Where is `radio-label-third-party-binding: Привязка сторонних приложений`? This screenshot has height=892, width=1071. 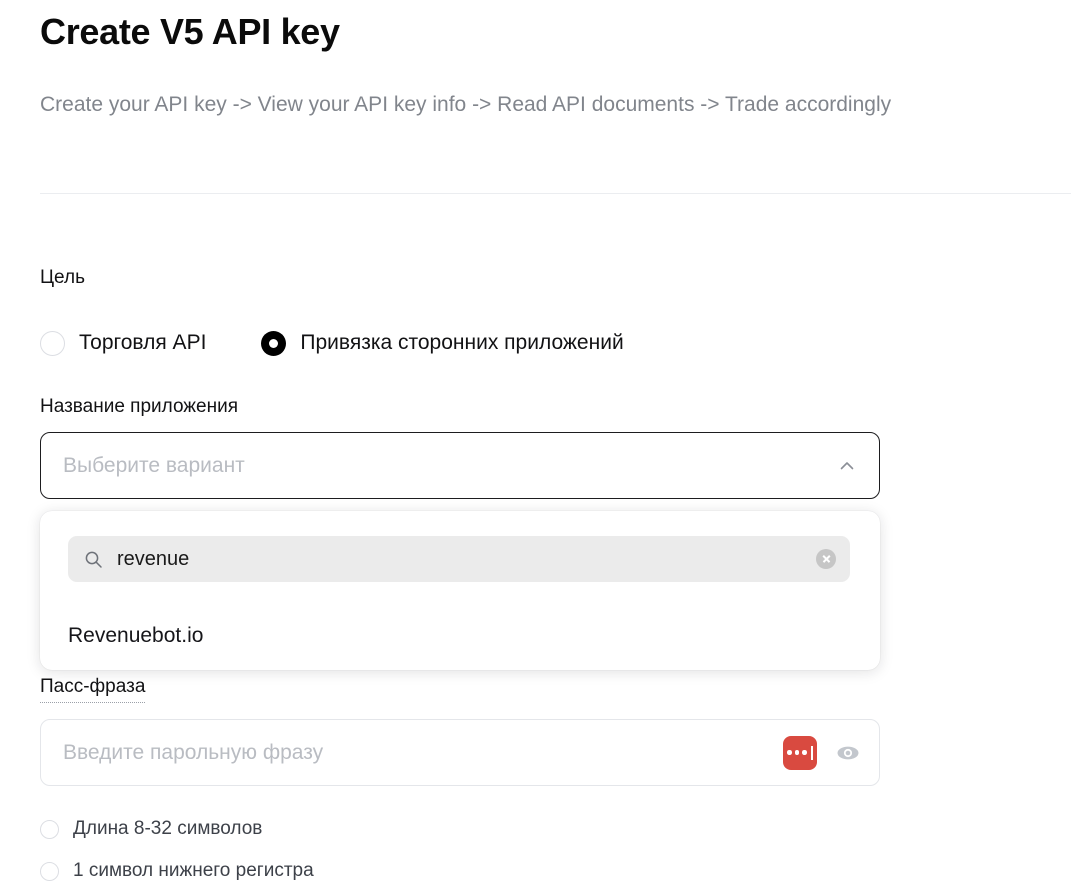
radio-label-third-party-binding: Привязка сторонних приложений is located at coordinates (462, 342).